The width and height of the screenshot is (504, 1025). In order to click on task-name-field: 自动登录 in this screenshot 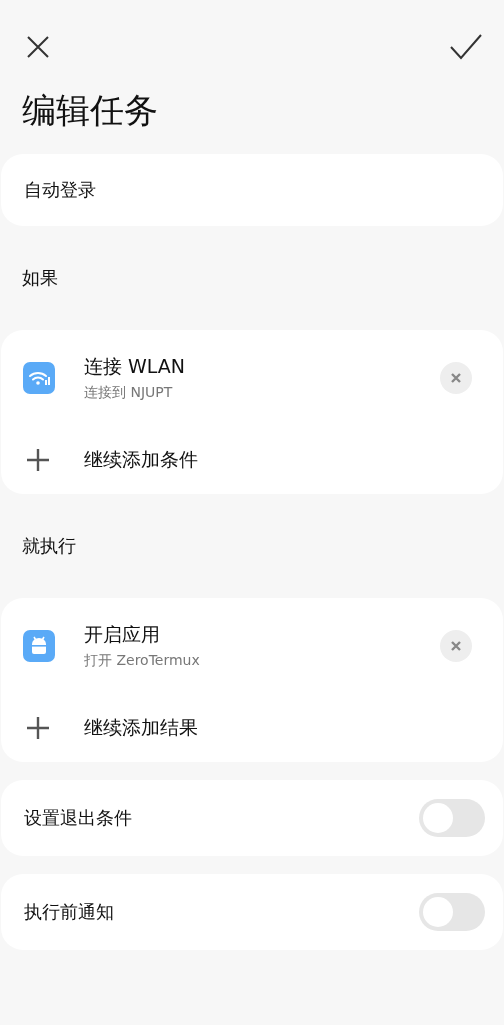, I will do `click(252, 190)`.